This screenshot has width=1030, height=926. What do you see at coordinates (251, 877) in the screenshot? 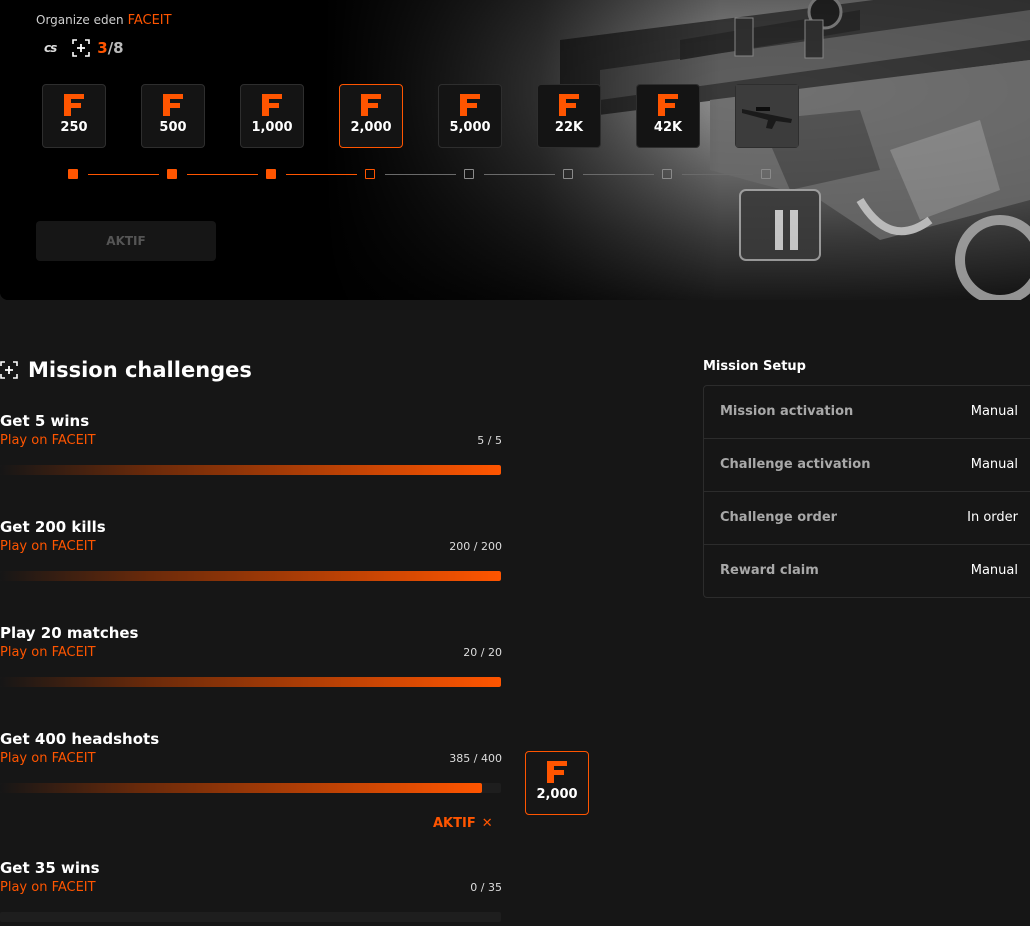
I see `challenge-item: Get 35 wins Play on FACEIT 0 / 35` at bounding box center [251, 877].